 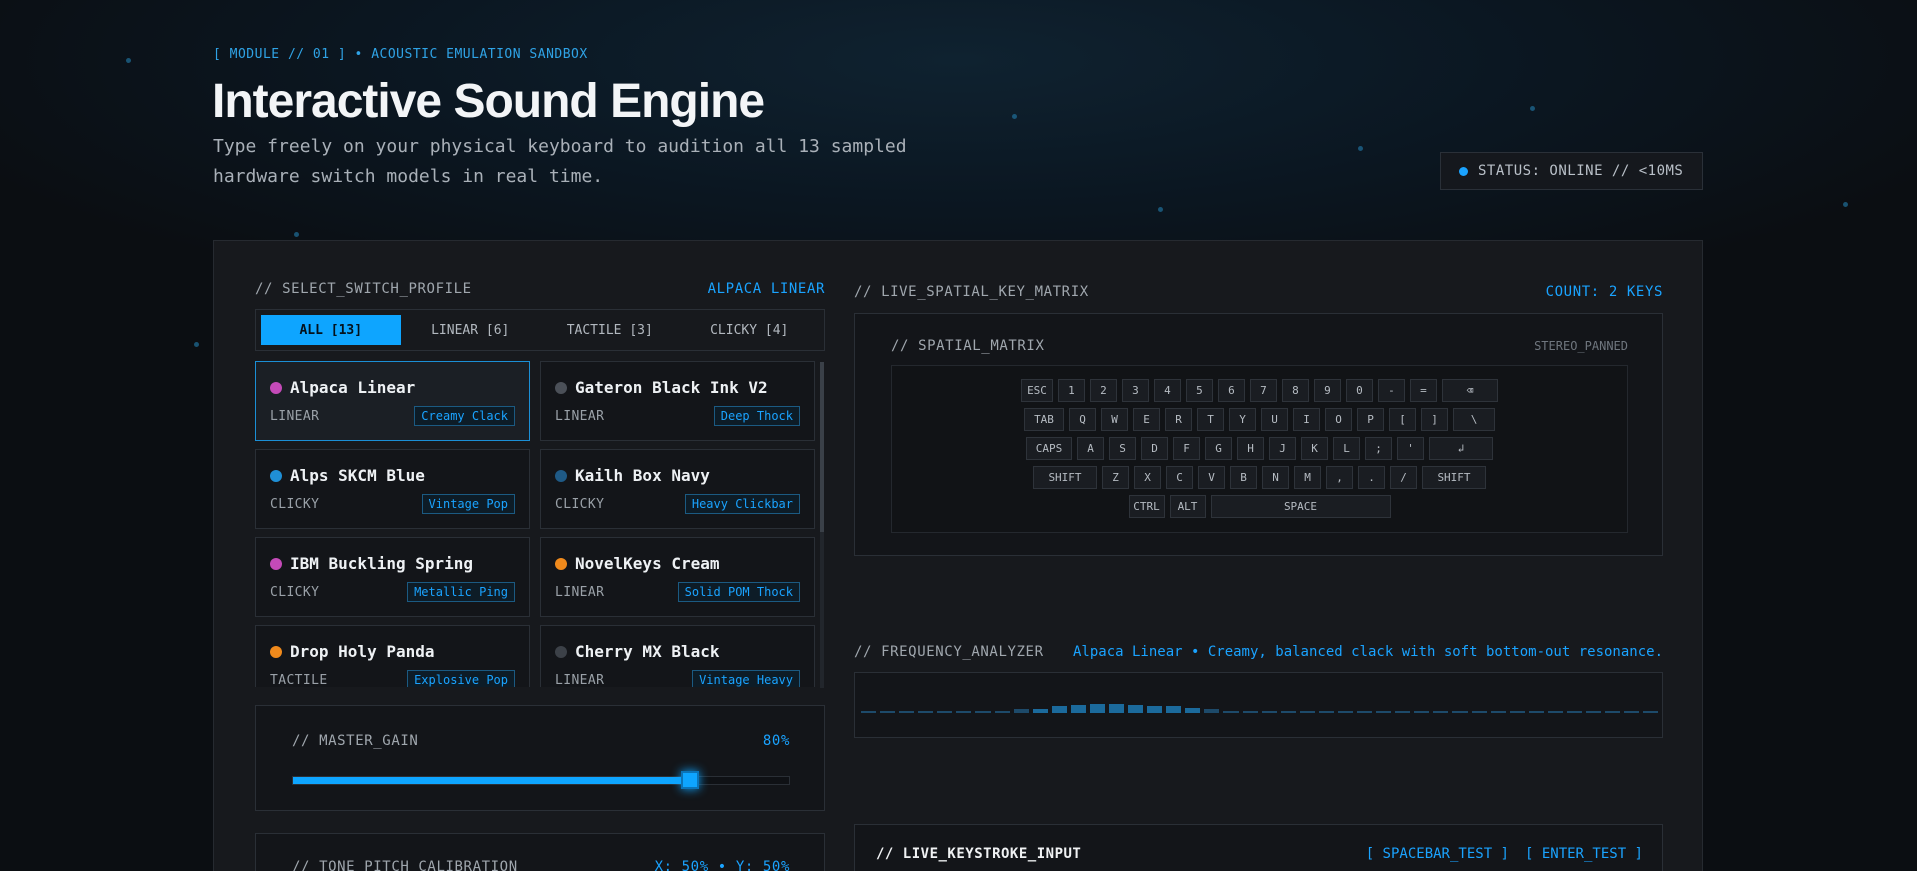 I want to click on switch-card: Alpaca Linear LINEAR Creamy Clack, so click(x=392, y=401).